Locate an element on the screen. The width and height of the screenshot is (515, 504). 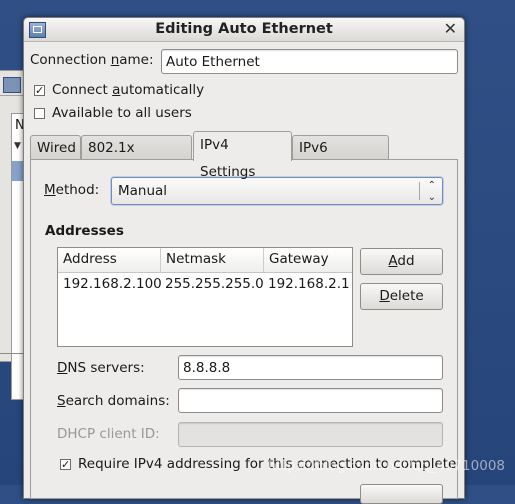
available-to-all-users-label: Available to all users is located at coordinates (122, 113).